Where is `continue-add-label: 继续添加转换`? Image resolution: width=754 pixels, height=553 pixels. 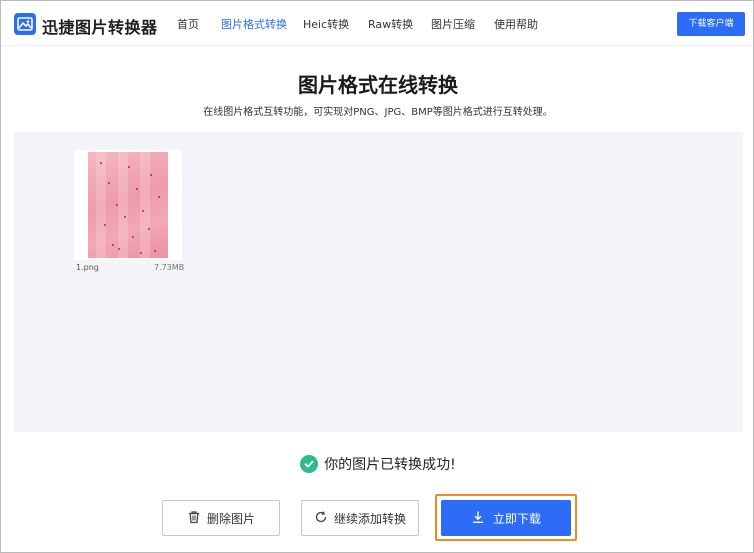 continue-add-label: 继续添加转换 is located at coordinates (369, 518).